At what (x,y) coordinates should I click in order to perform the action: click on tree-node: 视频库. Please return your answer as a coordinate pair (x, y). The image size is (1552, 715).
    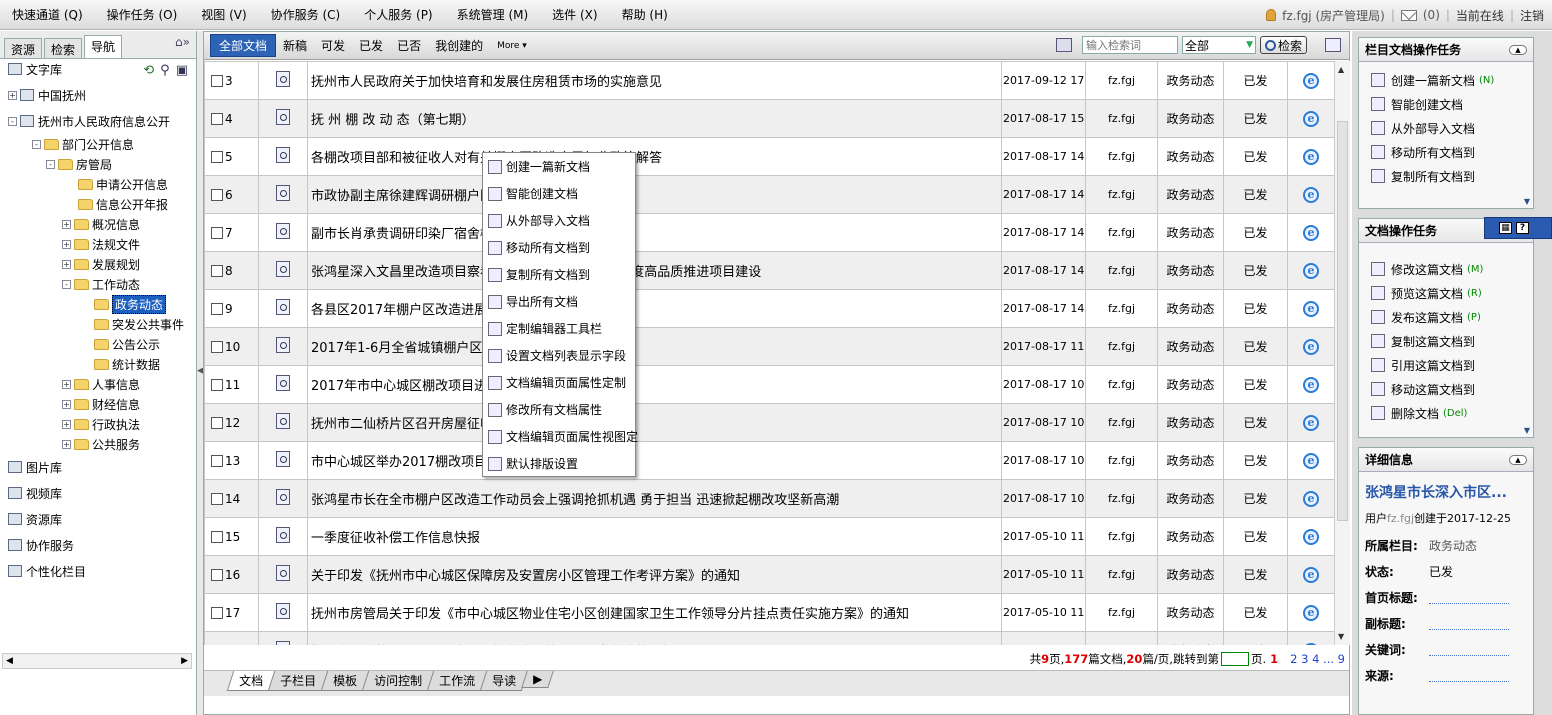
    Looking at the image, I should click on (35, 493).